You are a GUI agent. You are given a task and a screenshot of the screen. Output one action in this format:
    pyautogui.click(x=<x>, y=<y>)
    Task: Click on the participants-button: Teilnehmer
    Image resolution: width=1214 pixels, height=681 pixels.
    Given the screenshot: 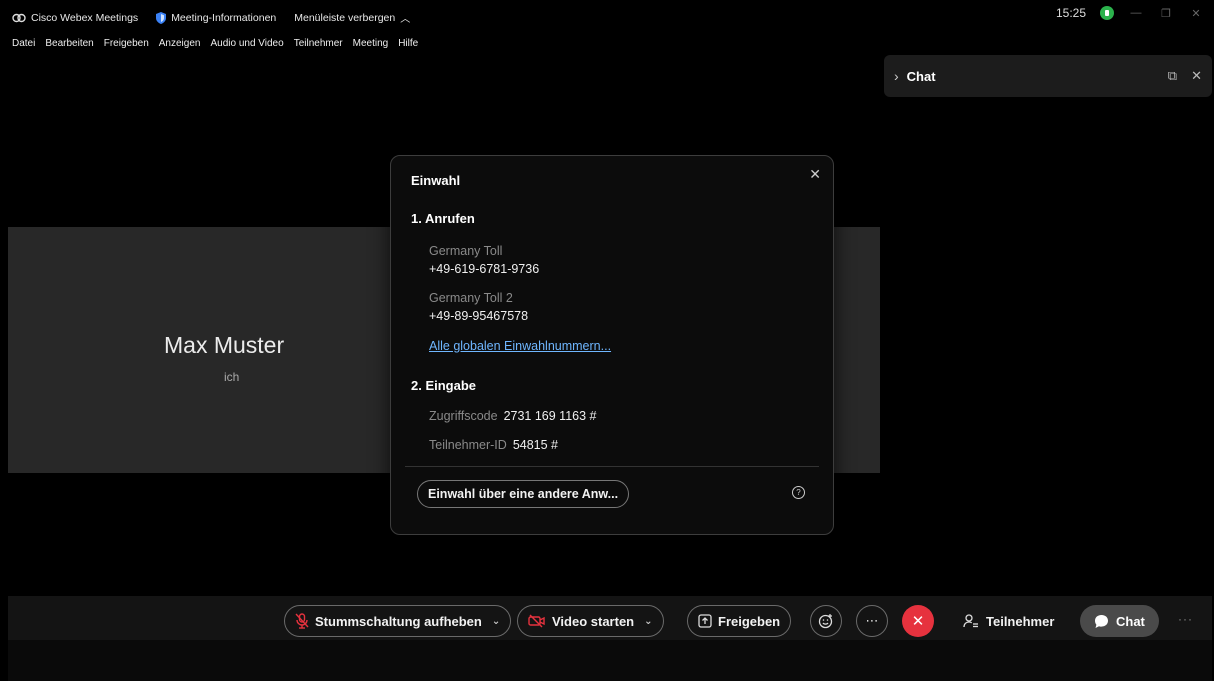 What is the action you would take?
    pyautogui.click(x=1008, y=621)
    